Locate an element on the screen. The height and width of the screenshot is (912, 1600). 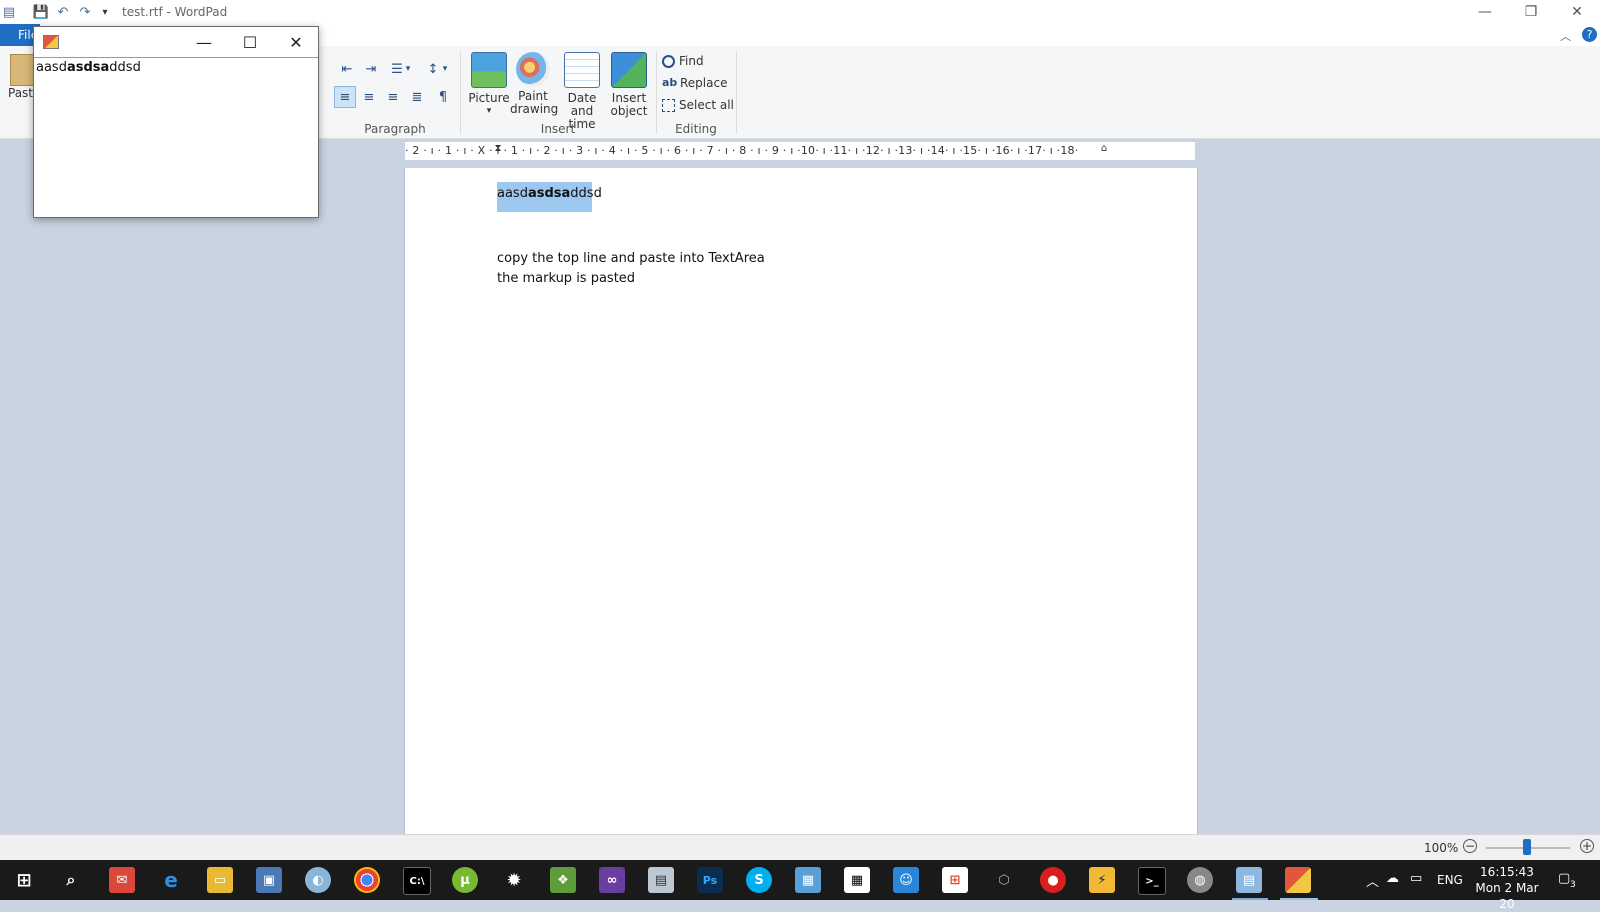
selected-text-highlight: aasdasdsaddsd is located at coordinates (549, 197).